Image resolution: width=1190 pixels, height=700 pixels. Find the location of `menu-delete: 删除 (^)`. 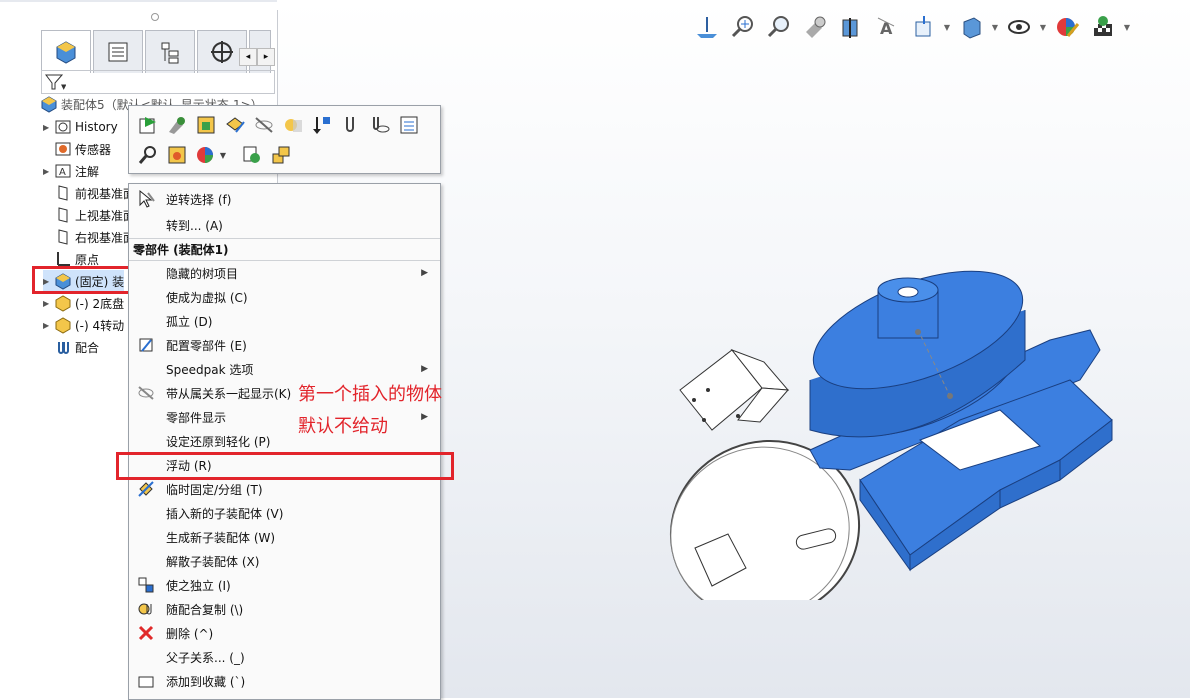

menu-delete: 删除 (^) is located at coordinates (284, 633).